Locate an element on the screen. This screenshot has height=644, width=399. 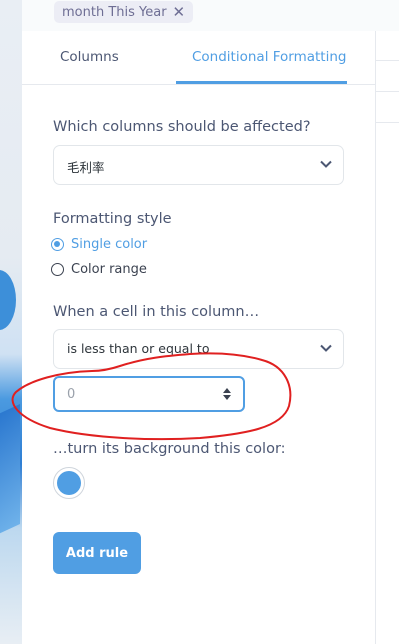
radio-label: Color range is located at coordinates (109, 269).